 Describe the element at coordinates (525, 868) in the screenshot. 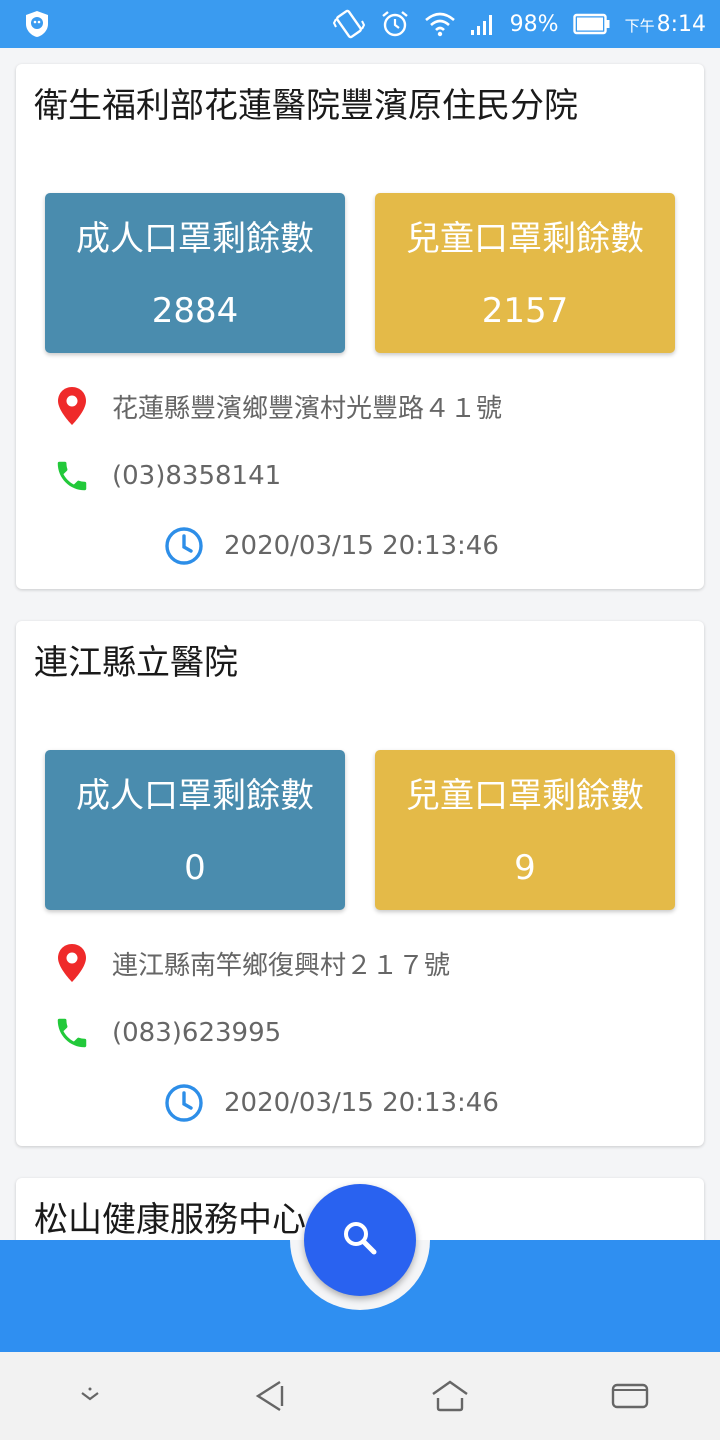

I see `child-mask-count: 9` at that location.